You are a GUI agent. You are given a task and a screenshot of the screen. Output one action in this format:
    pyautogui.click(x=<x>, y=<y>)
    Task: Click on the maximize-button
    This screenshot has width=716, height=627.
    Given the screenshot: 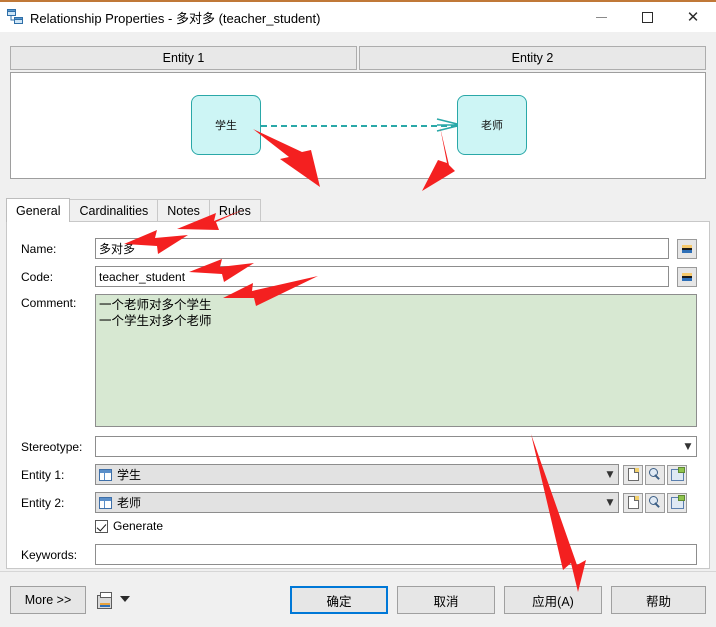 What is the action you would take?
    pyautogui.click(x=647, y=17)
    